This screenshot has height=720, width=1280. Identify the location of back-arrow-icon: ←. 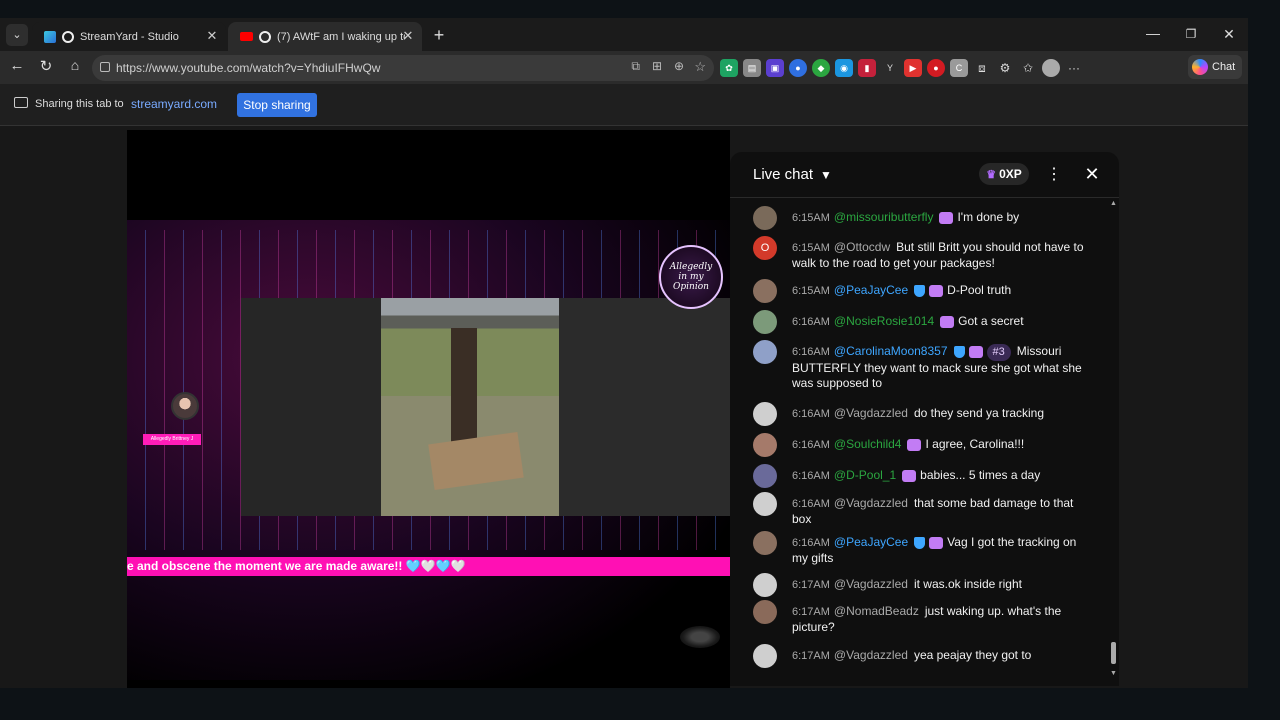
(17, 67).